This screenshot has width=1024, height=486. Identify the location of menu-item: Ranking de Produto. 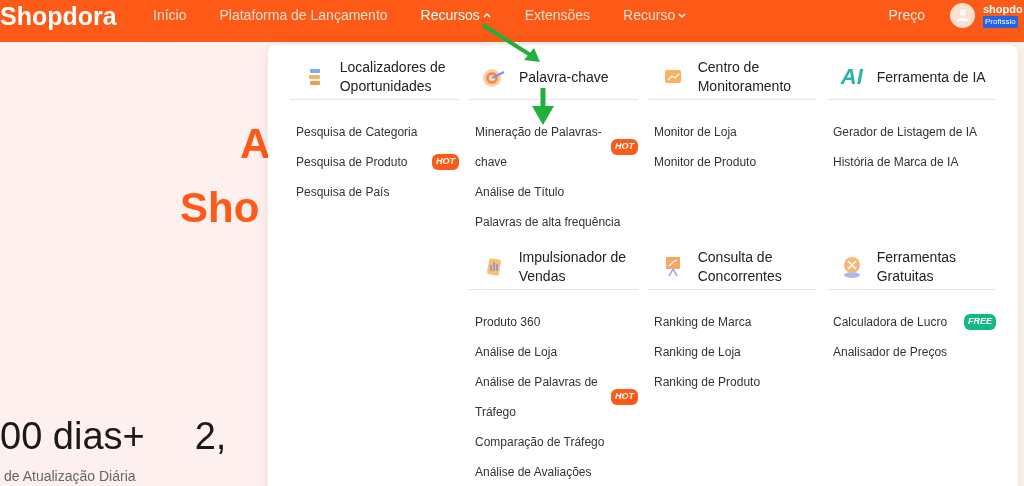
(732, 382).